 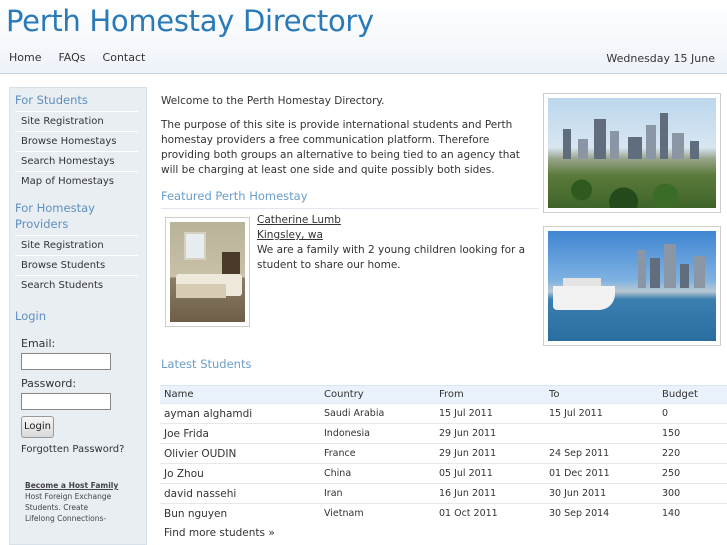 I want to click on col-name: Name, so click(x=240, y=394).